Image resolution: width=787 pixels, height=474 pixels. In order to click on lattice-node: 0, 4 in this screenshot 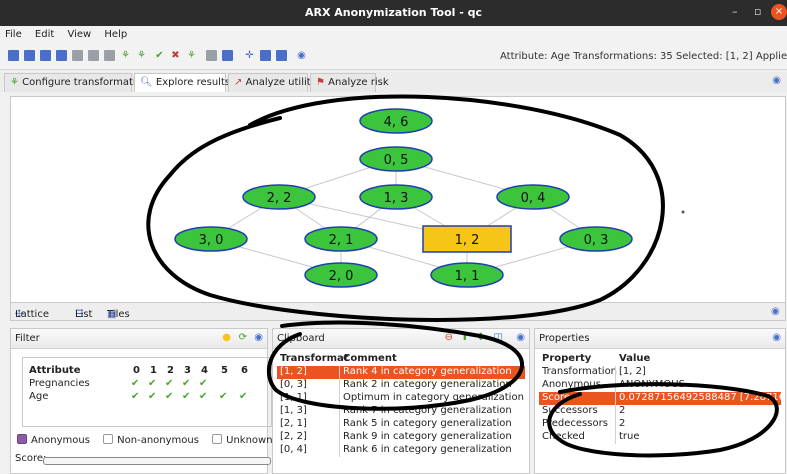, I will do `click(533, 197)`.